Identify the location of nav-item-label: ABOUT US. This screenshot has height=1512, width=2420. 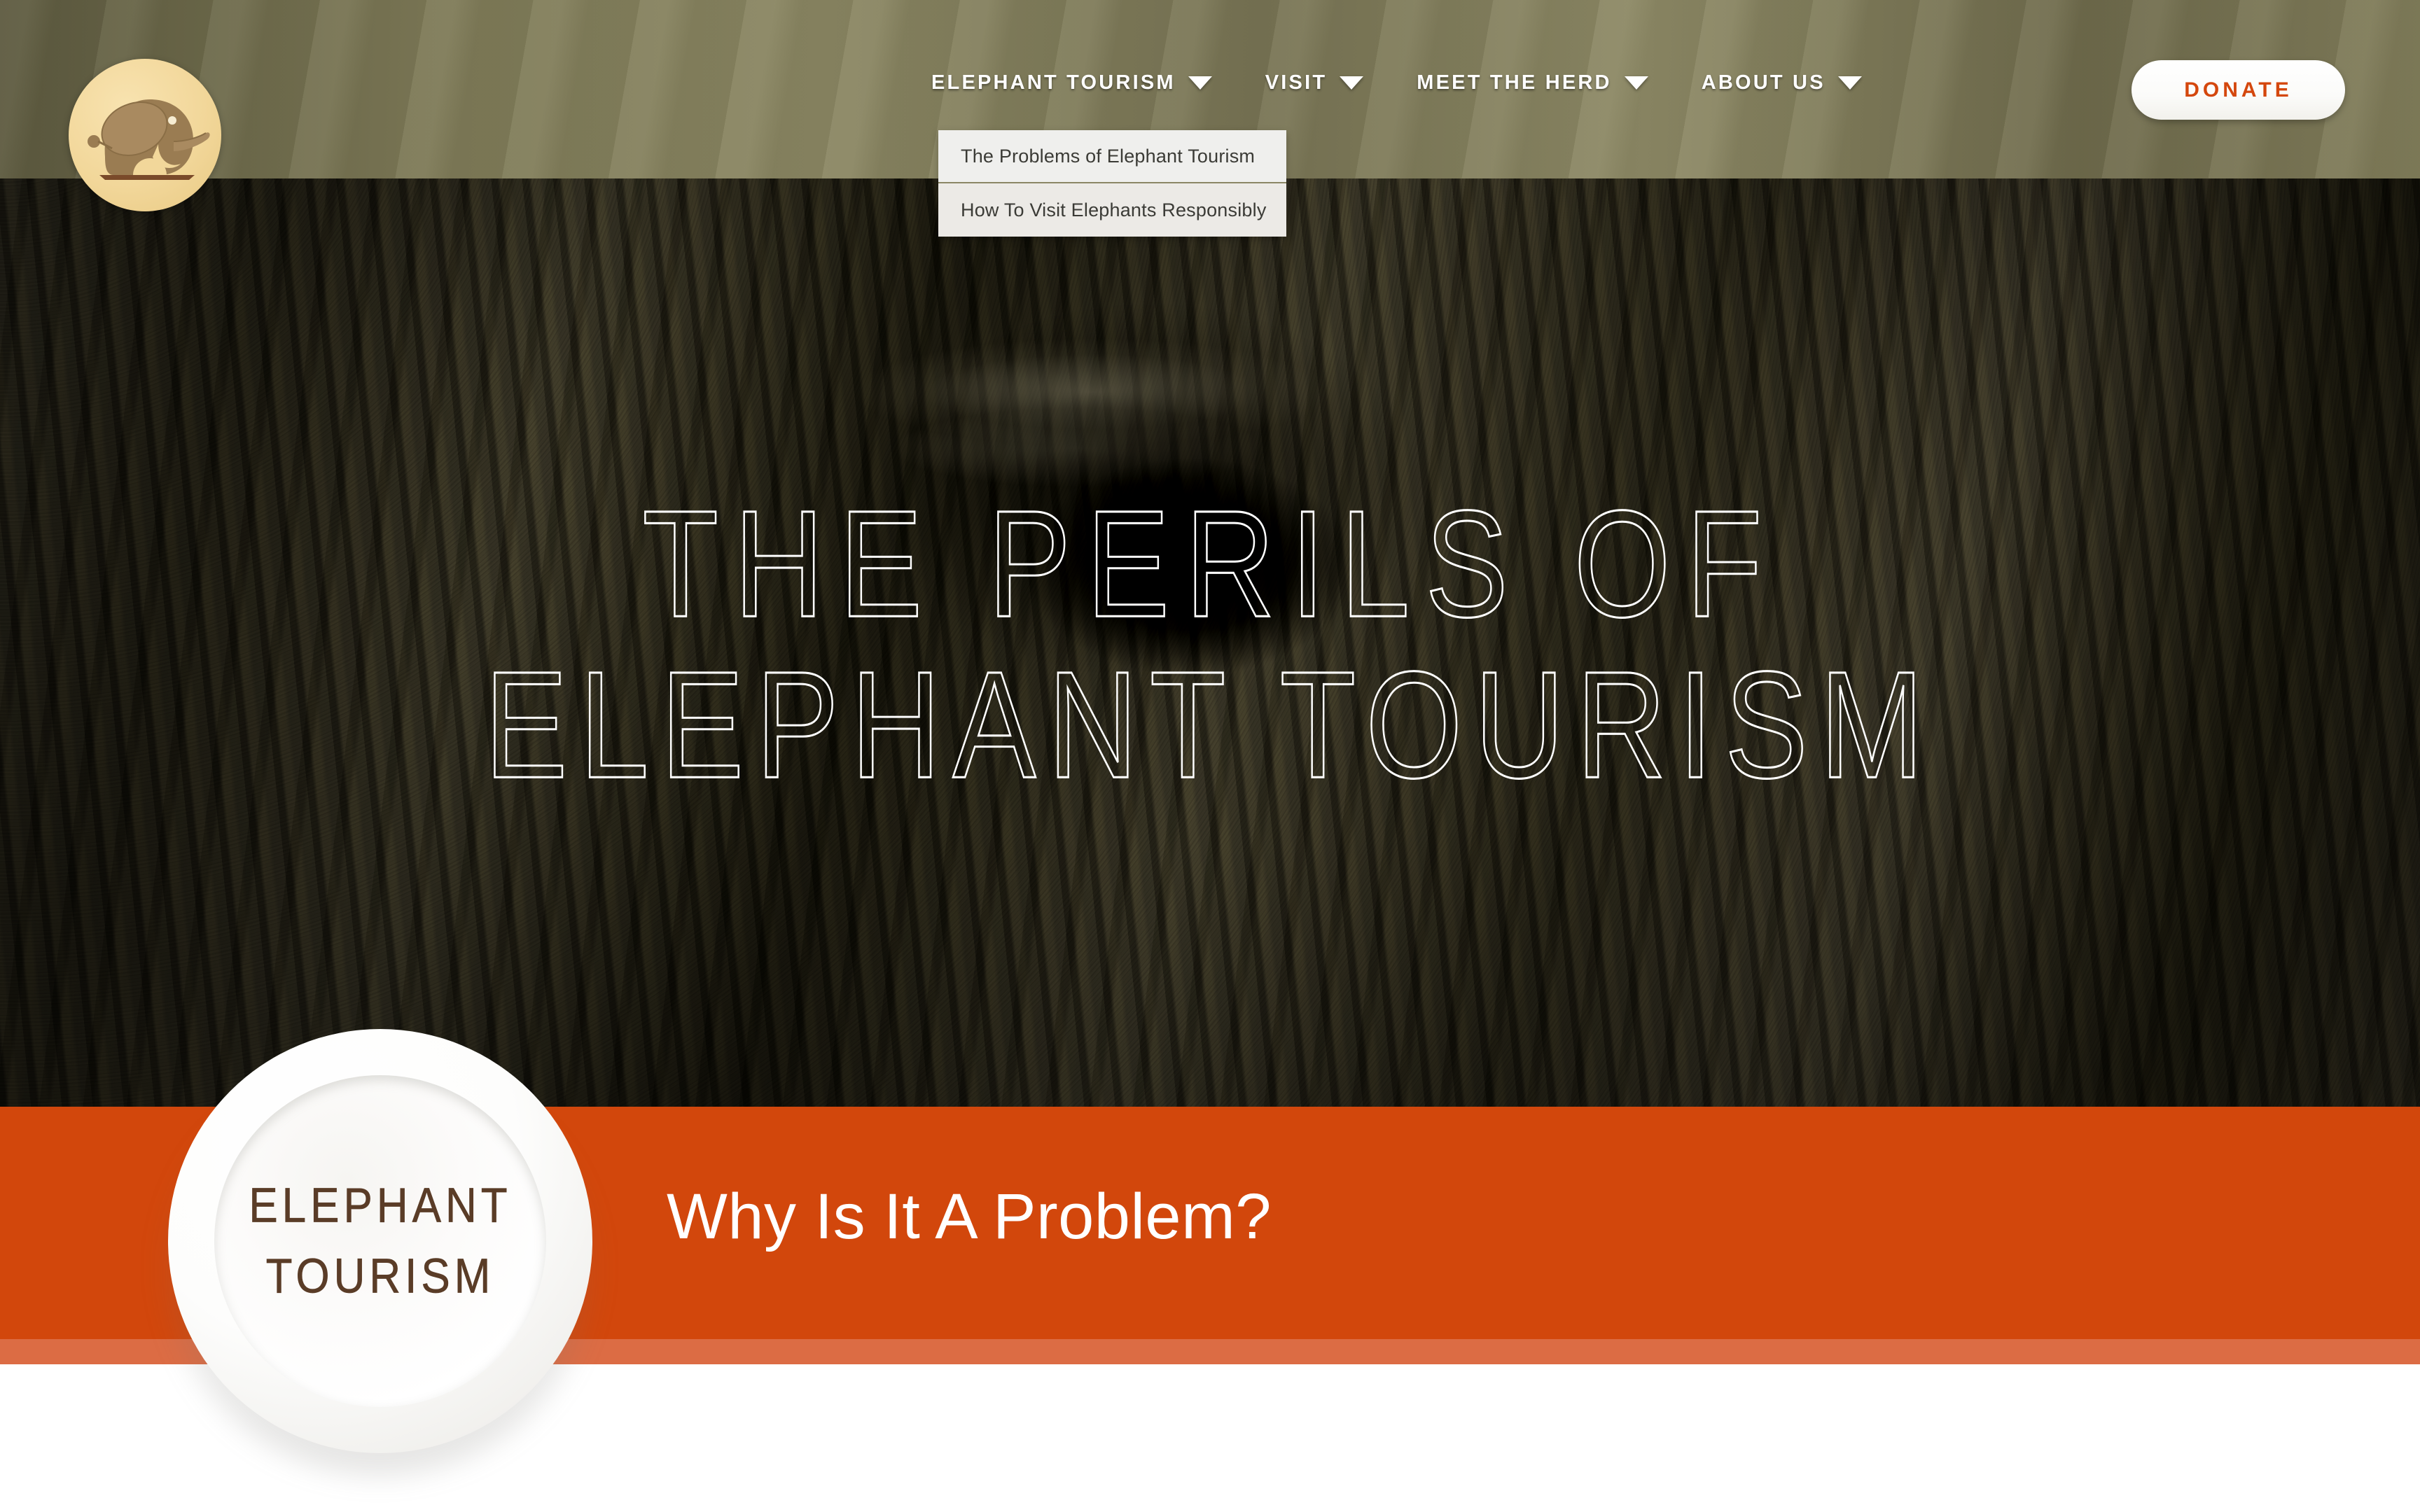
(1763, 82).